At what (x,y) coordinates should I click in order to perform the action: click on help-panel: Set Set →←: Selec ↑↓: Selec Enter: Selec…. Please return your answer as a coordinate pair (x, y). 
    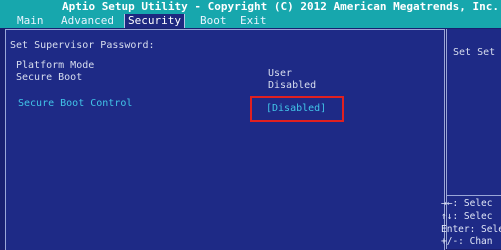
    Looking at the image, I should click on (471, 139).